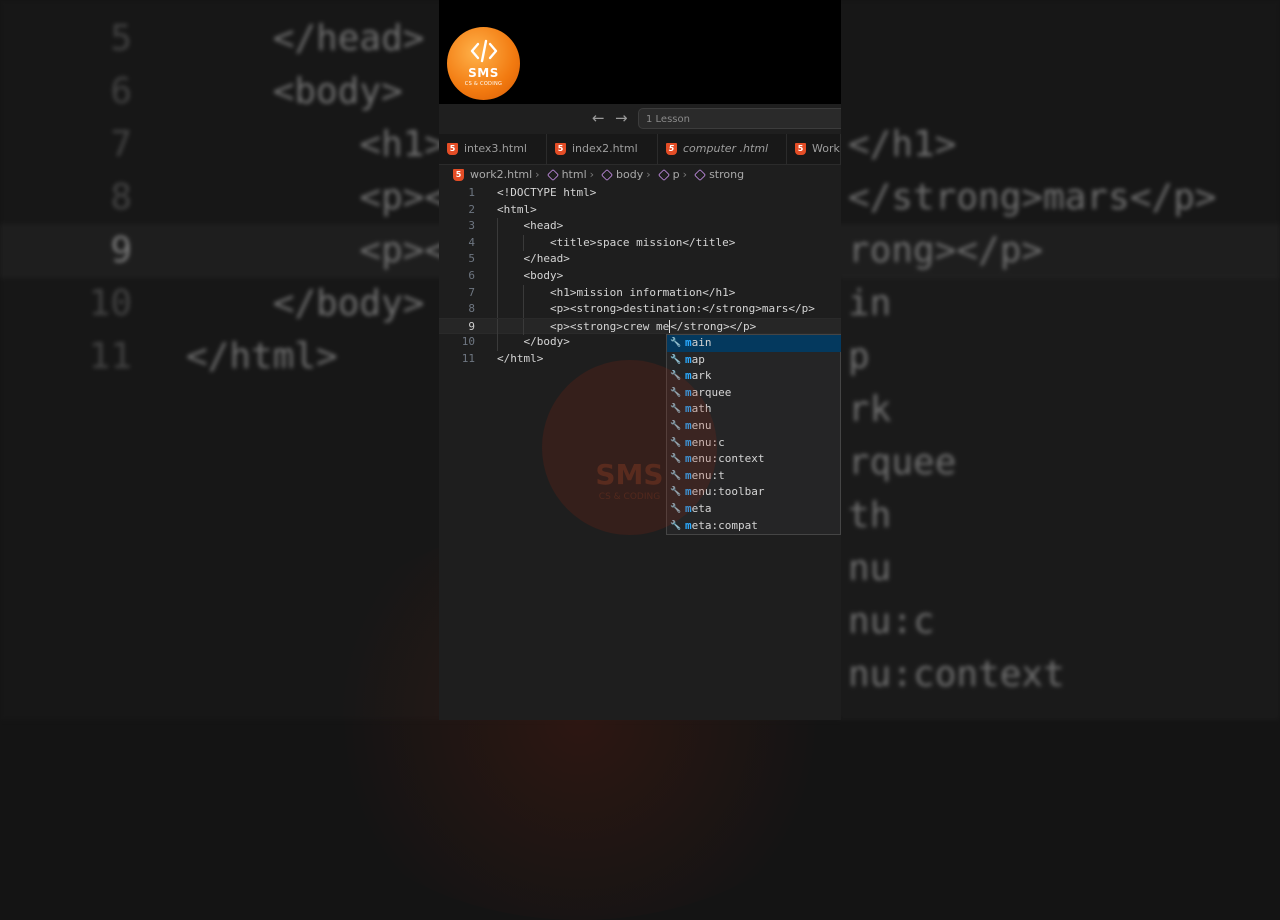 This screenshot has height=920, width=1280. What do you see at coordinates (754, 343) in the screenshot?
I see `suggestion-item: 🔧 main` at bounding box center [754, 343].